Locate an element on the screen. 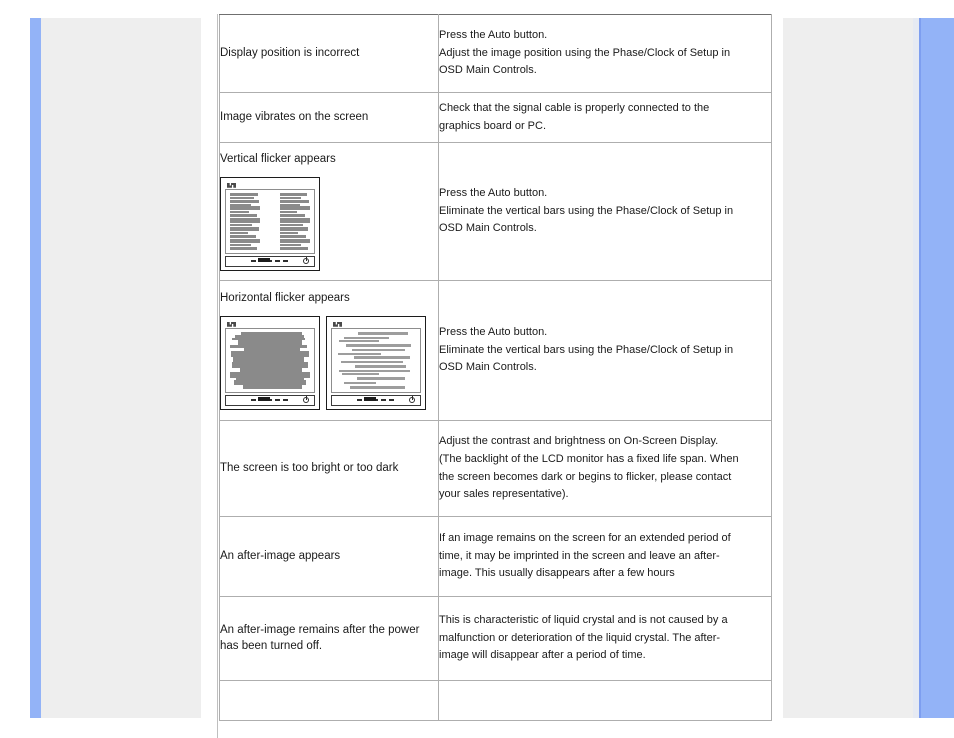  right-accent-bar is located at coordinates (937, 368).